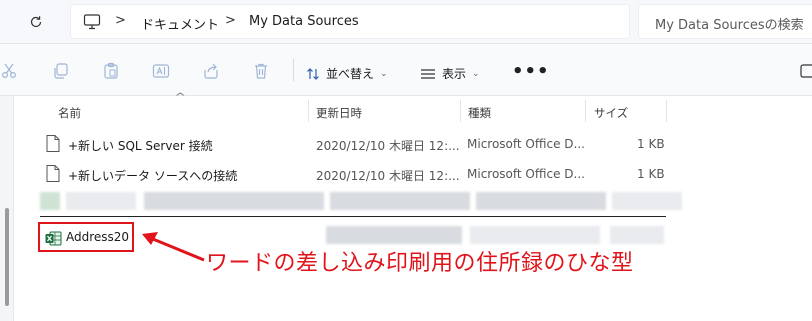 This screenshot has width=812, height=321. I want to click on column-header-size: サイズ, so click(611, 110).